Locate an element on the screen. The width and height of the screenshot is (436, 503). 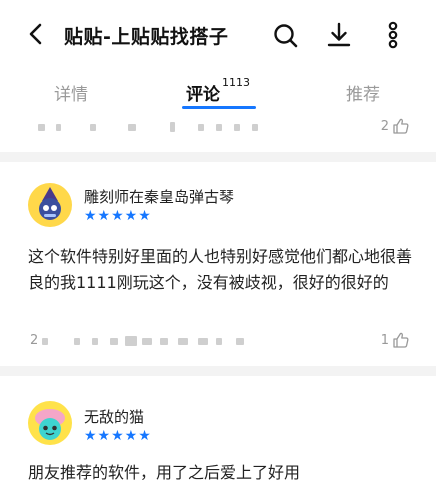
review-meta-row: 2 1 is located at coordinates (220, 342).